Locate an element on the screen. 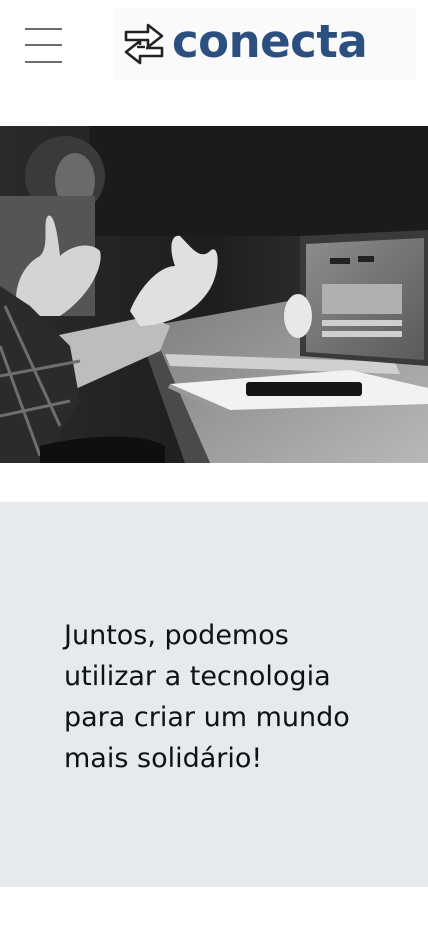  hamburger-menu-icon is located at coordinates (44, 46).